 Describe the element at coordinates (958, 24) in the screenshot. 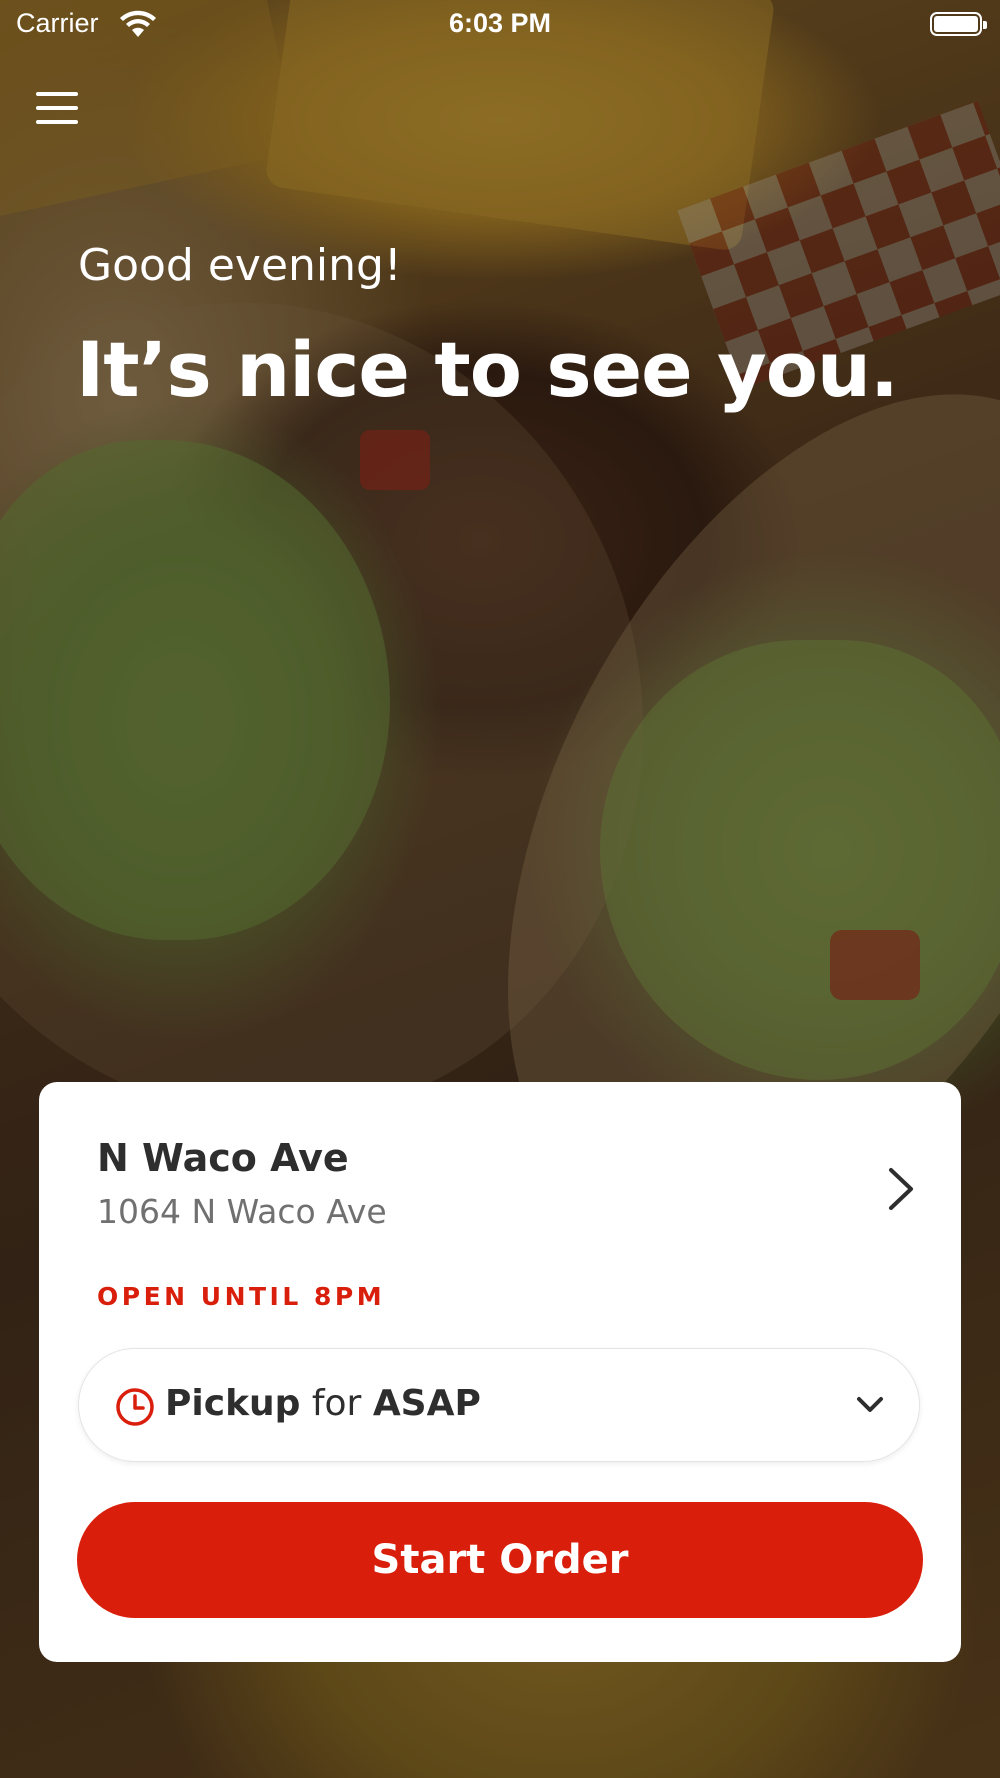

I see `battery-icon` at that location.